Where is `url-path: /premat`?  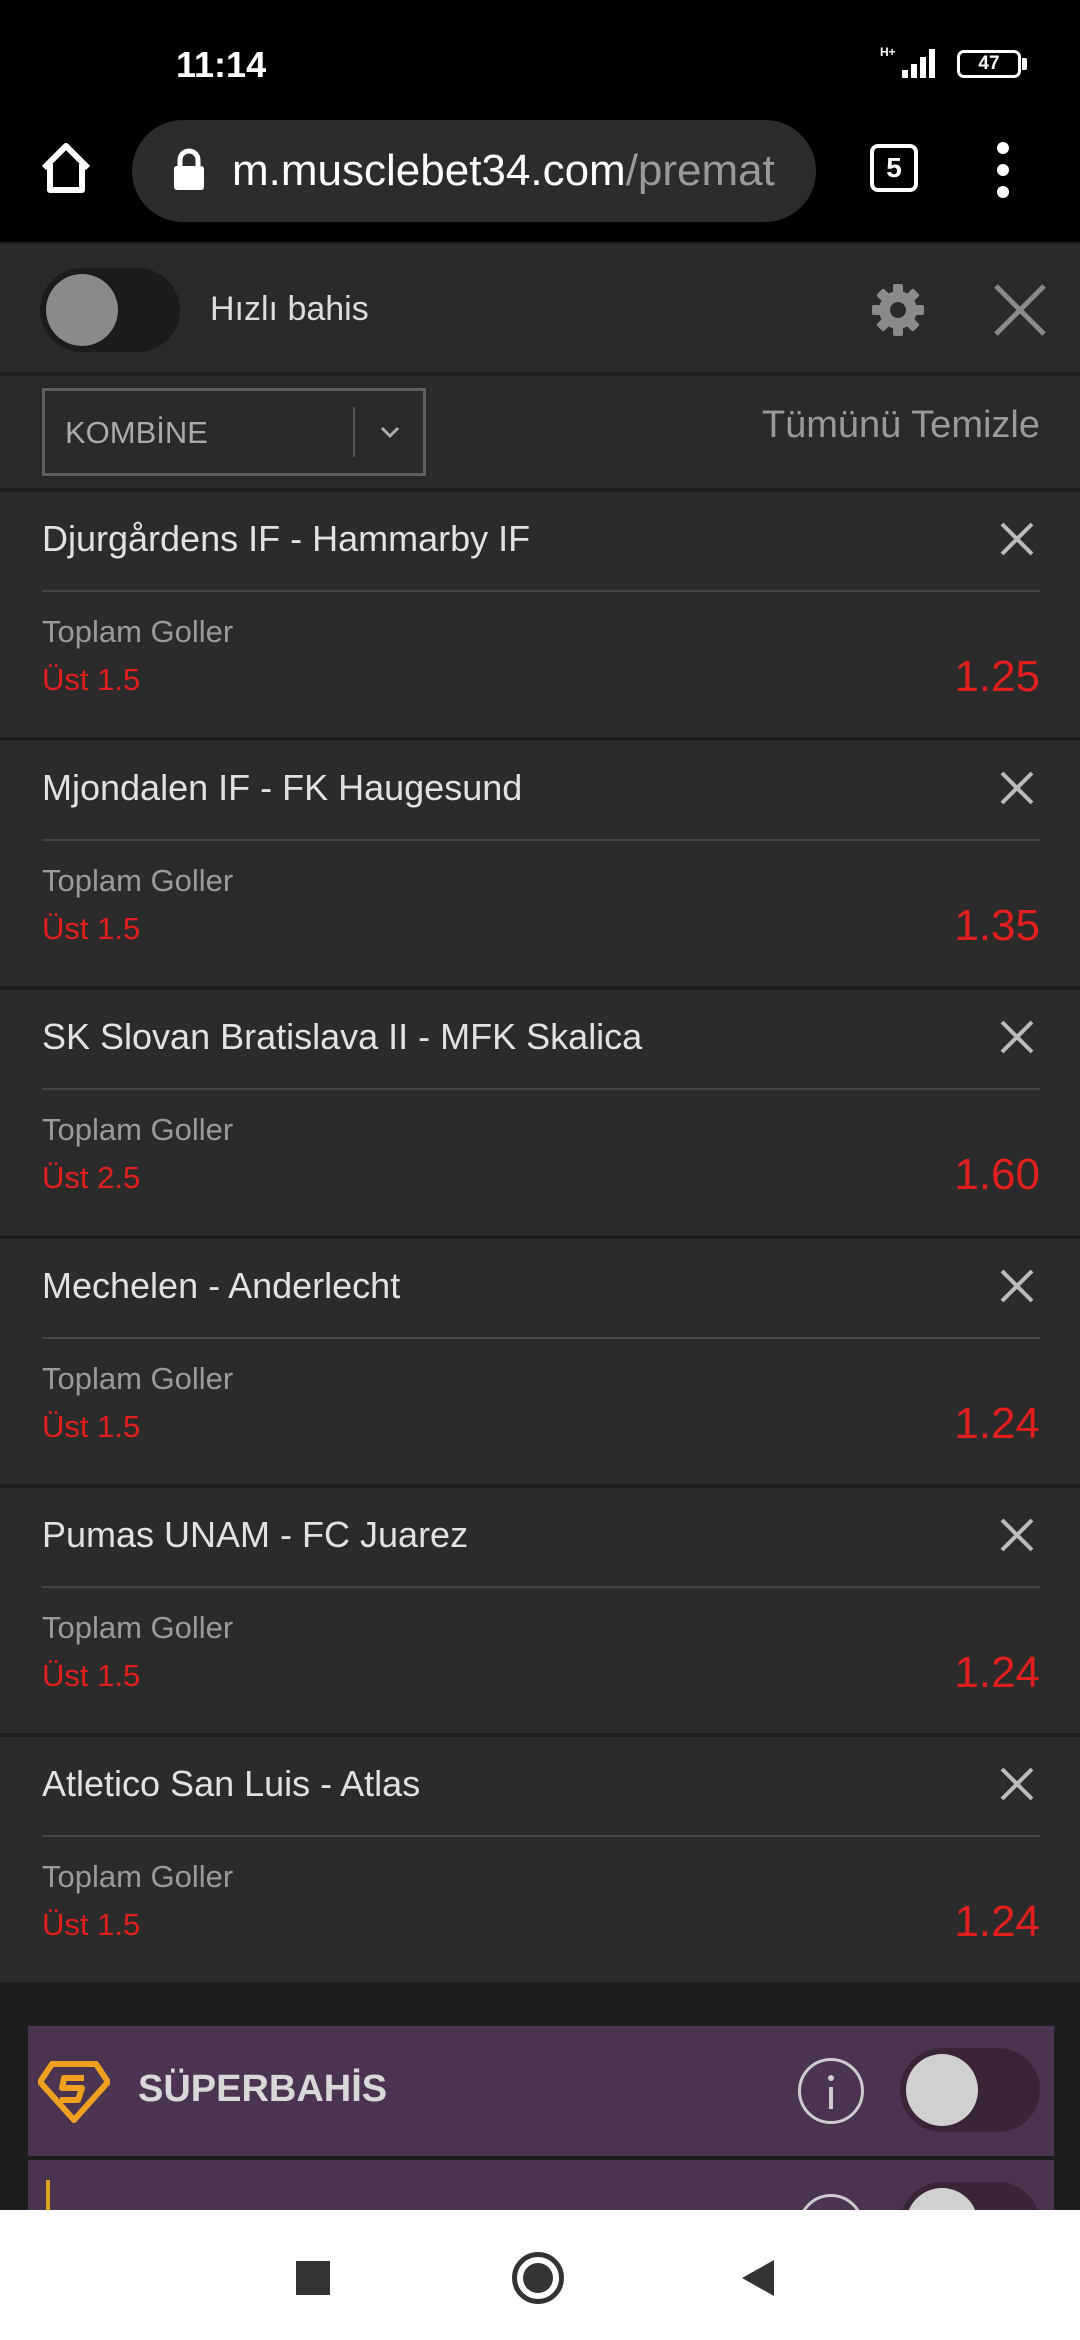
url-path: /premat is located at coordinates (700, 170).